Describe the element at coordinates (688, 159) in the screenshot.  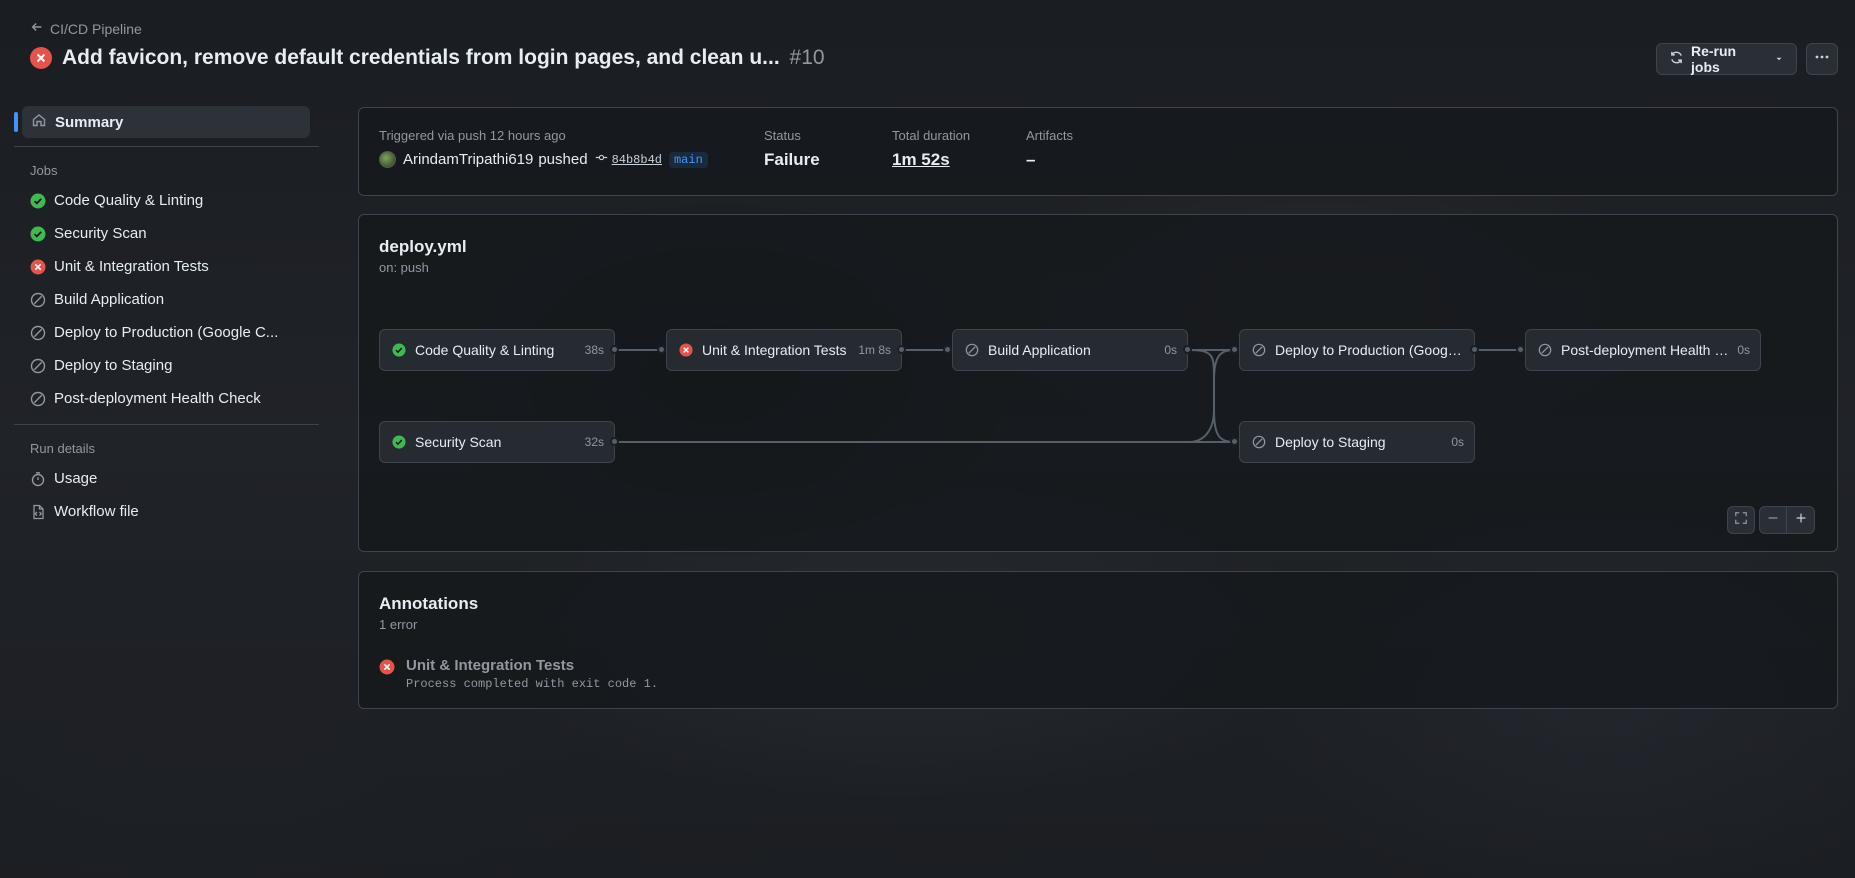
I see `branch-badge: main` at that location.